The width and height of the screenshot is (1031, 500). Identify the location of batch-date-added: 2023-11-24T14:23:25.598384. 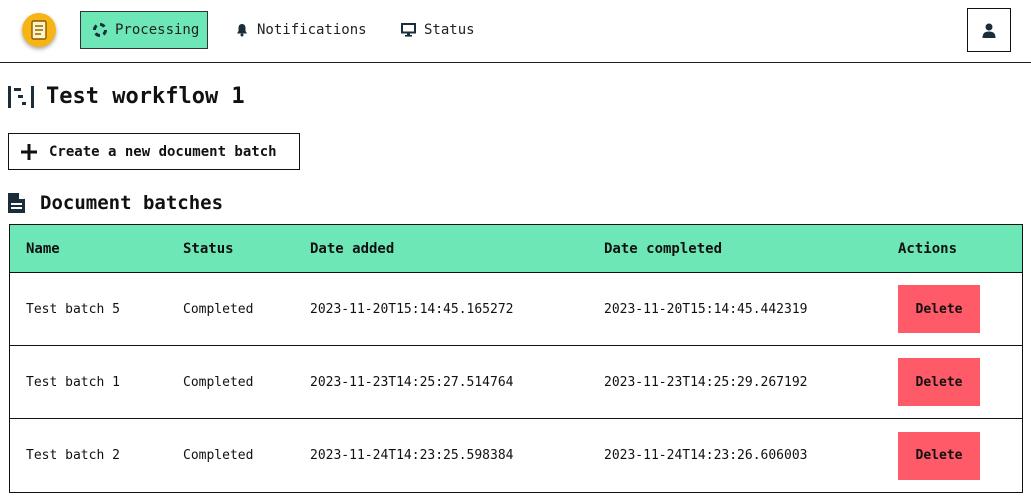
(412, 455).